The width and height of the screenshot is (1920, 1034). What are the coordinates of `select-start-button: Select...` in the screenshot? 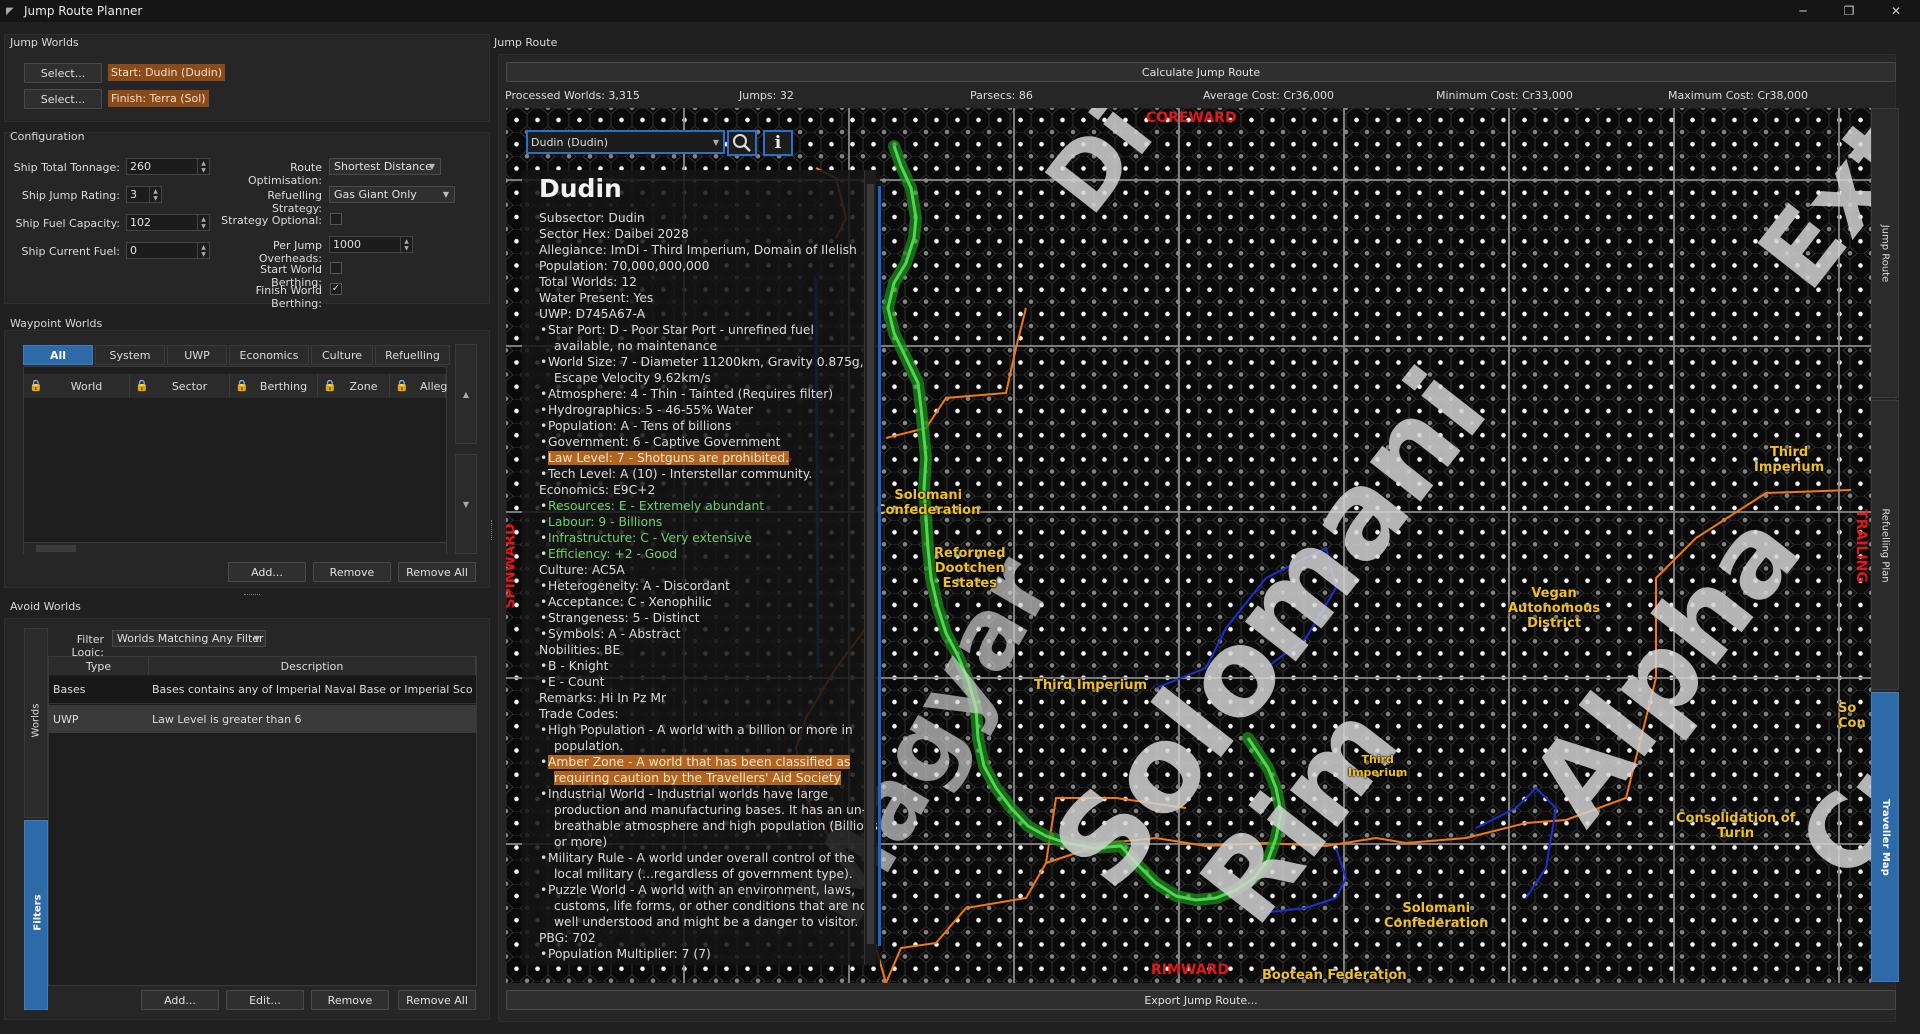 It's located at (63, 73).